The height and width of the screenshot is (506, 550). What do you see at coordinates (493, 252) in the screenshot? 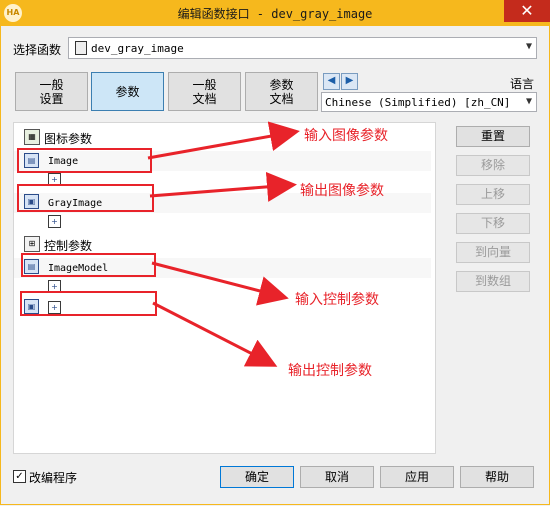
I see `to-vector-button: 到向量` at bounding box center [493, 252].